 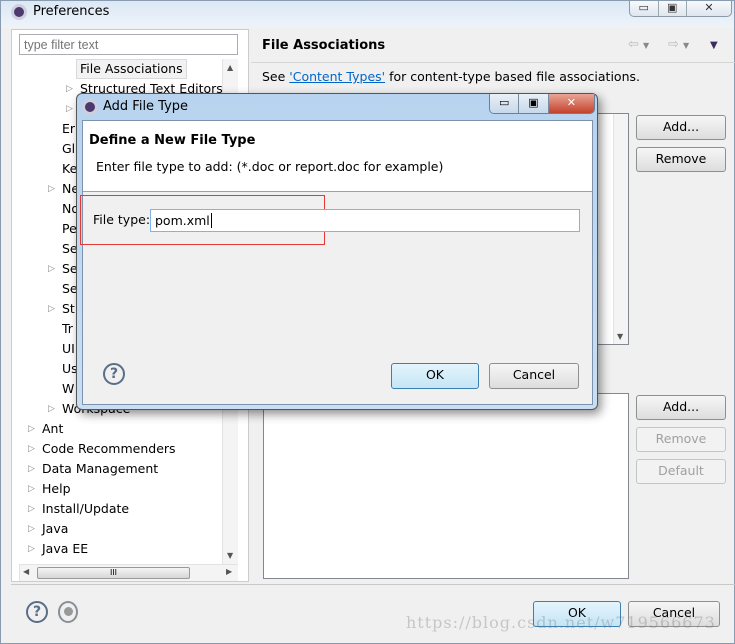 What do you see at coordinates (714, 45) in the screenshot?
I see `view-menu-icon: ▼` at bounding box center [714, 45].